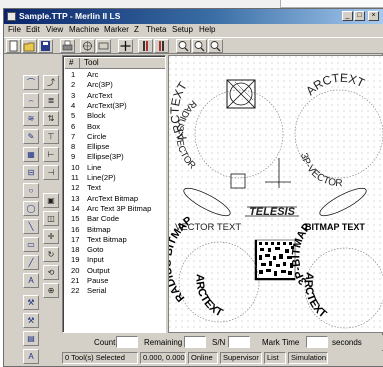 This screenshot has height=367, width=383. What do you see at coordinates (51, 82) in the screenshot?
I see `curve-icon: ⤴` at bounding box center [51, 82].